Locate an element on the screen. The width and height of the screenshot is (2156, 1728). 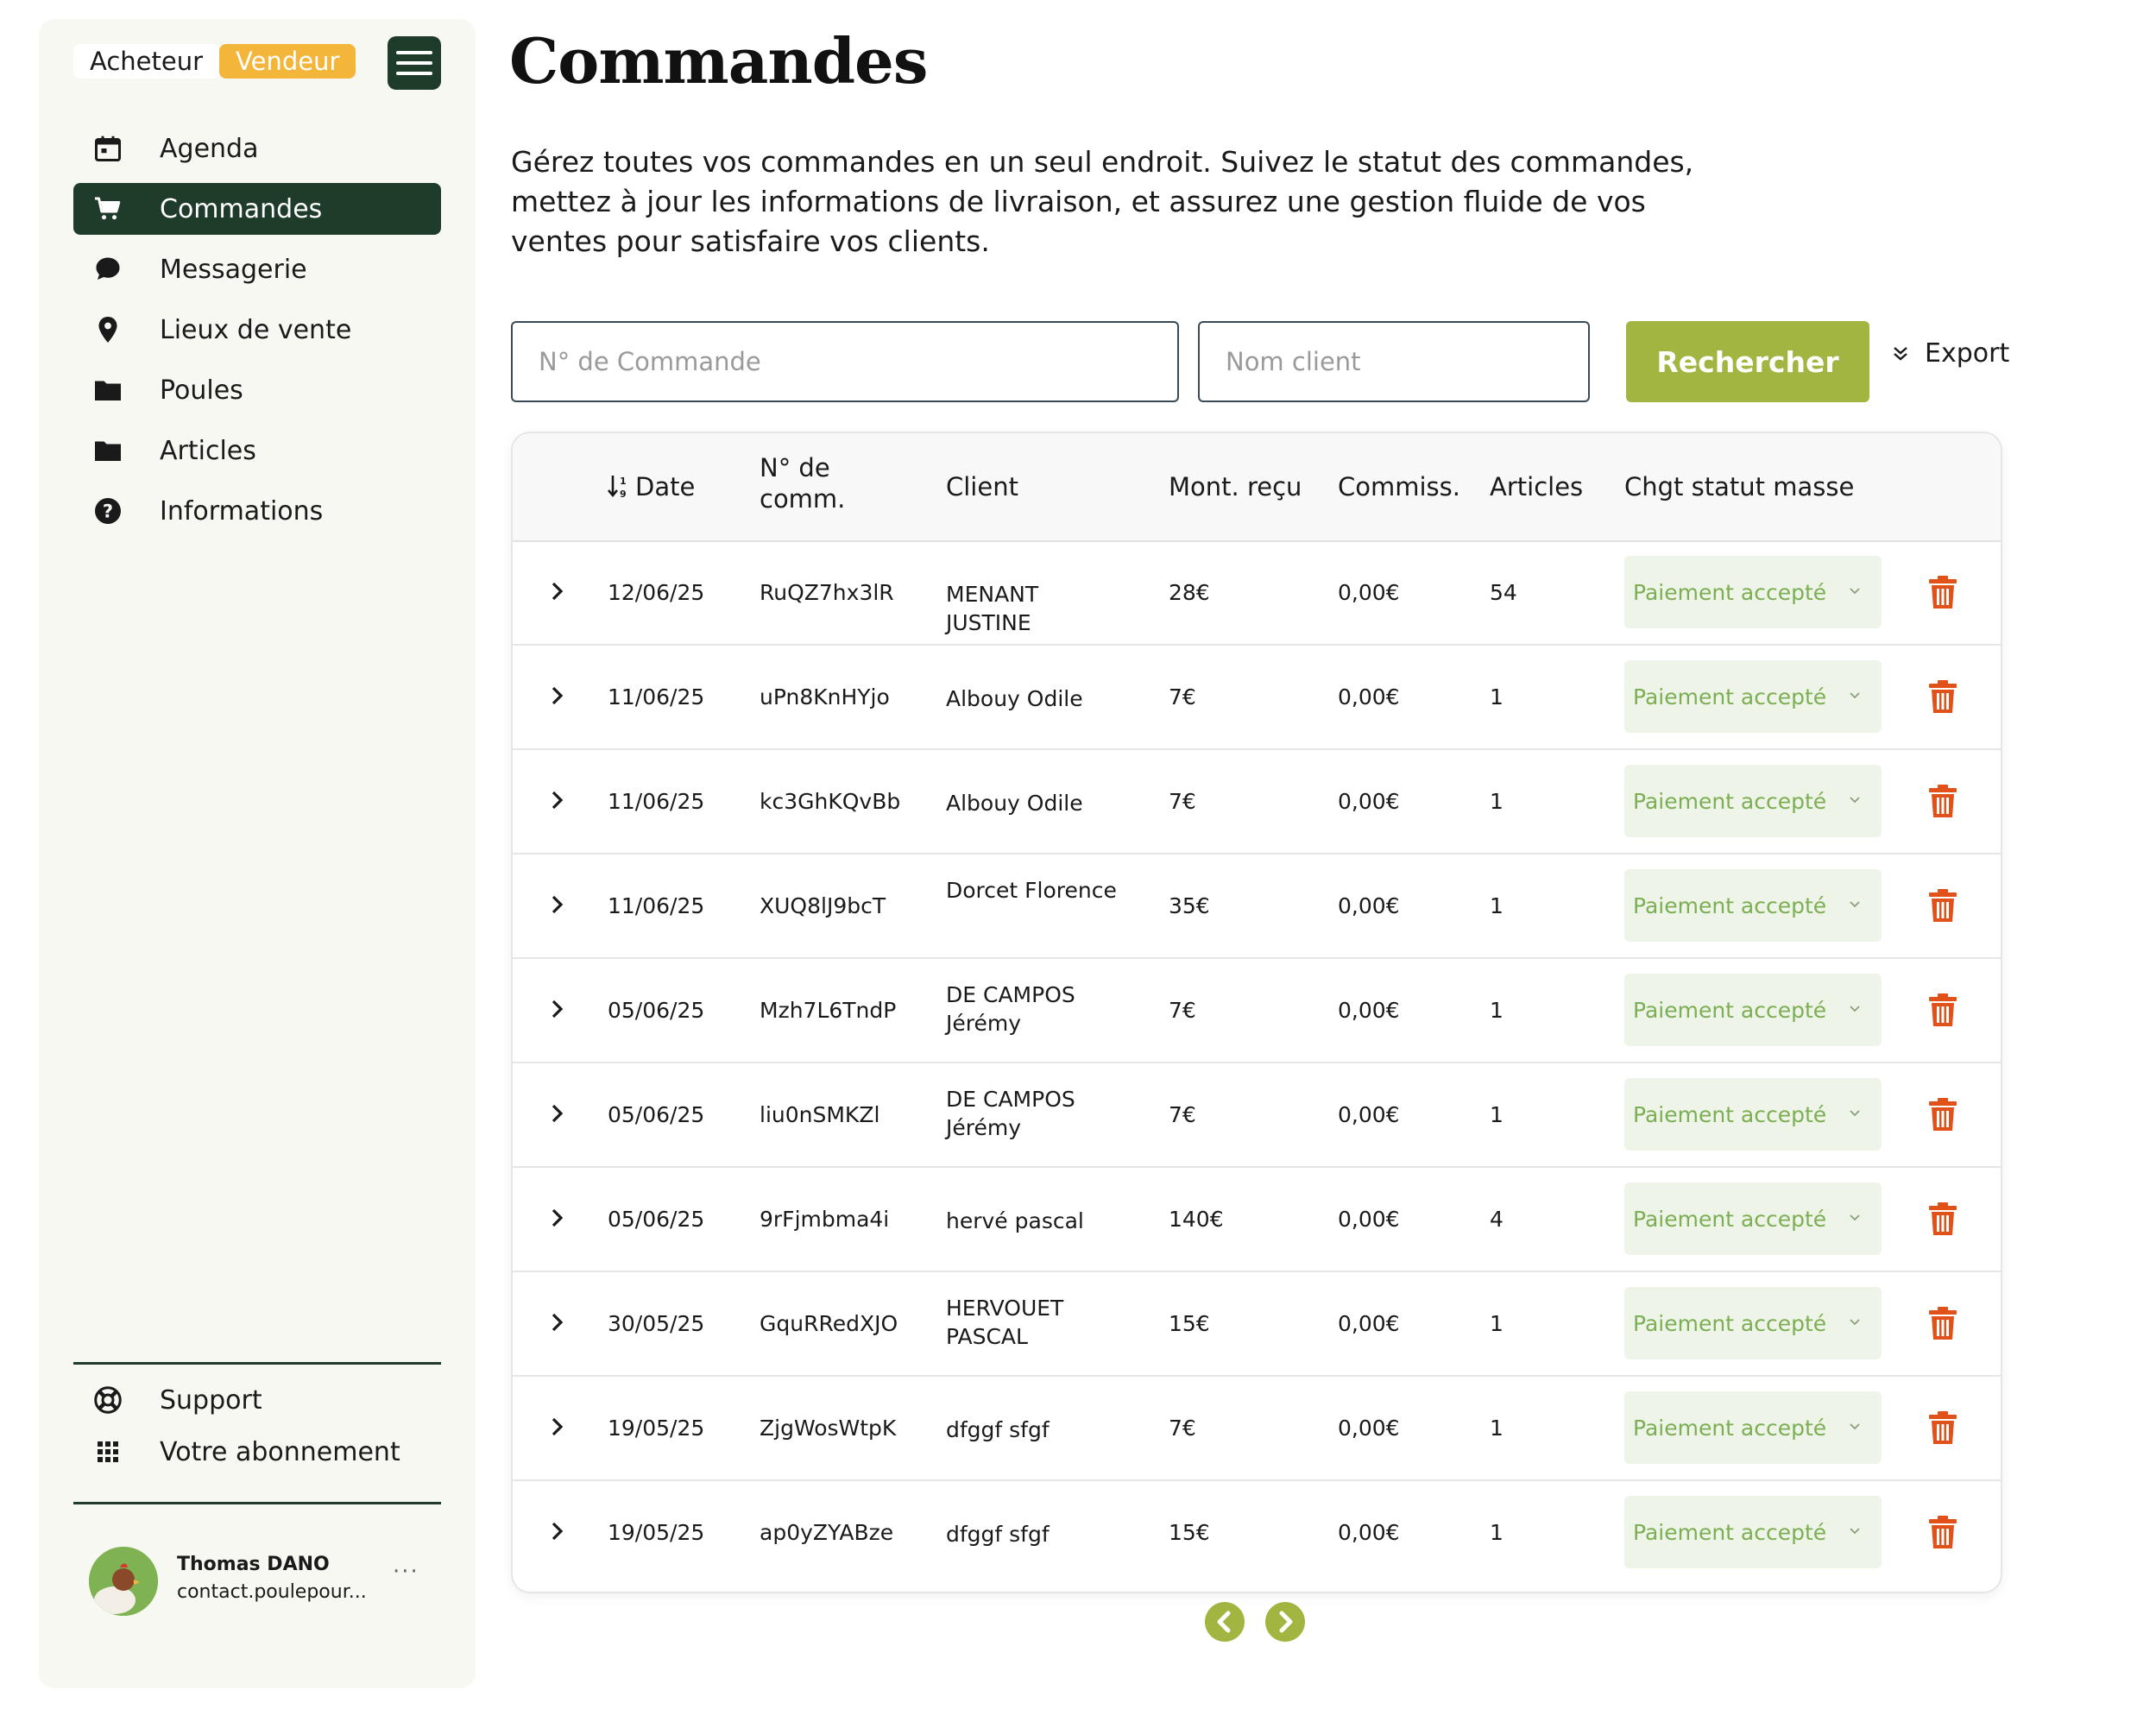
sidebar-item-lieux-de-vente: Lieux de vente is located at coordinates (257, 330).